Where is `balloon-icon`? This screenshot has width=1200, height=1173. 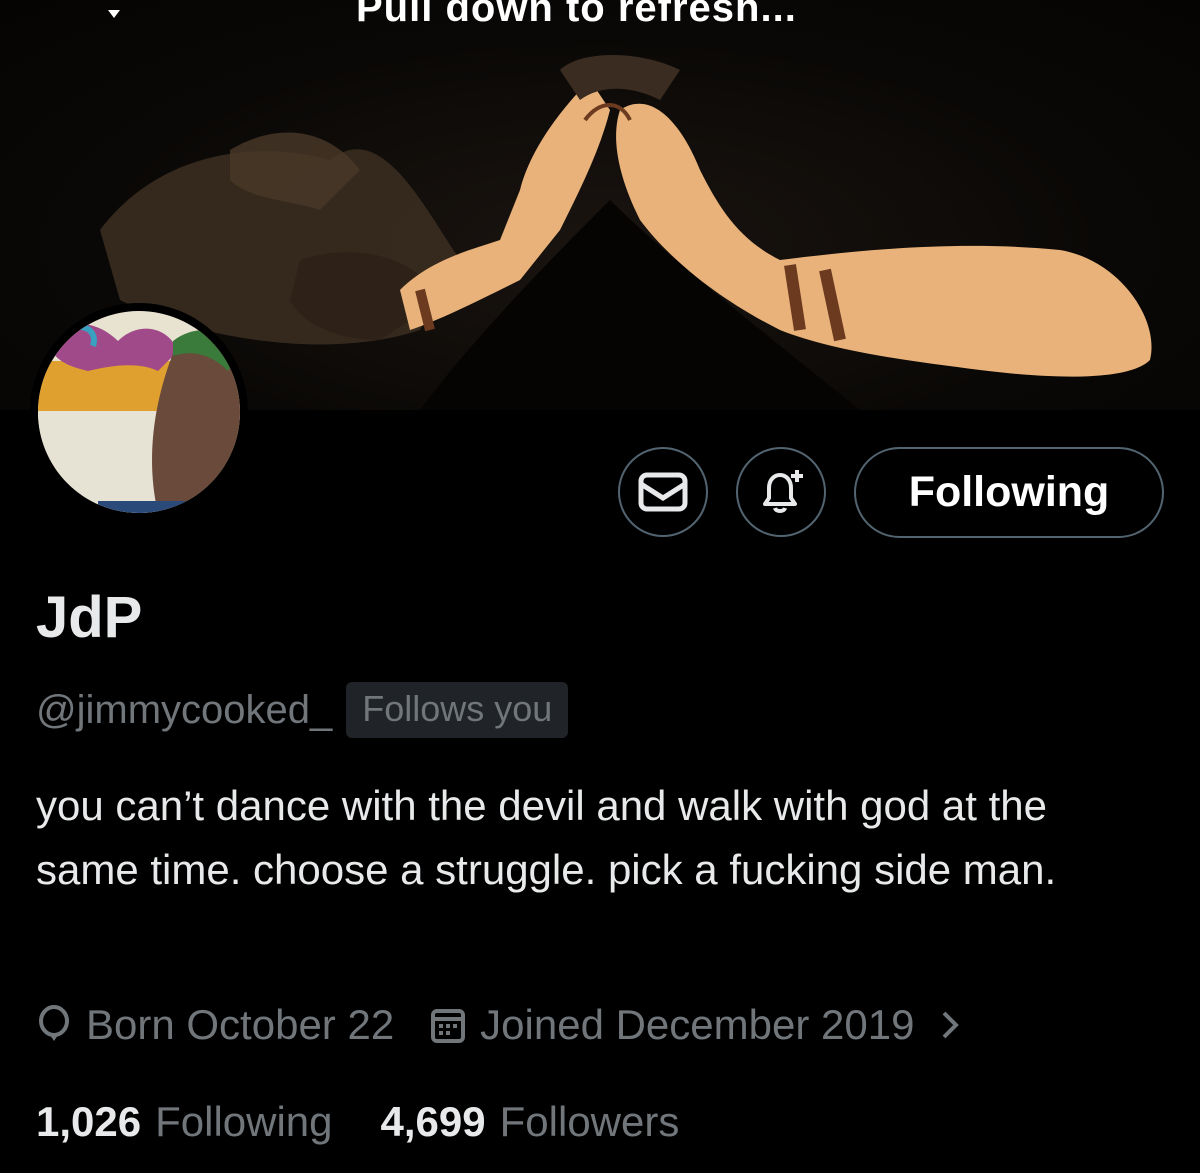
balloon-icon is located at coordinates (54, 1023).